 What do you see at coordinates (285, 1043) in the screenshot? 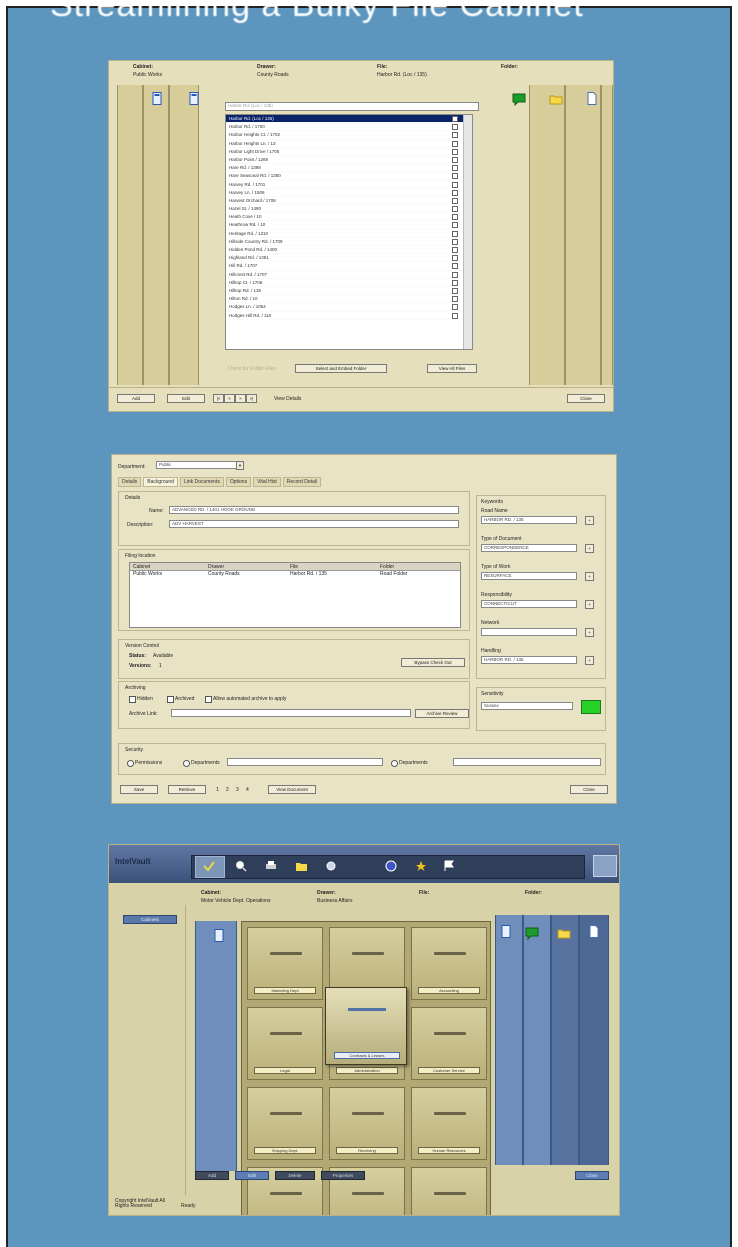
I see `cabinet-drawer: Legal` at bounding box center [285, 1043].